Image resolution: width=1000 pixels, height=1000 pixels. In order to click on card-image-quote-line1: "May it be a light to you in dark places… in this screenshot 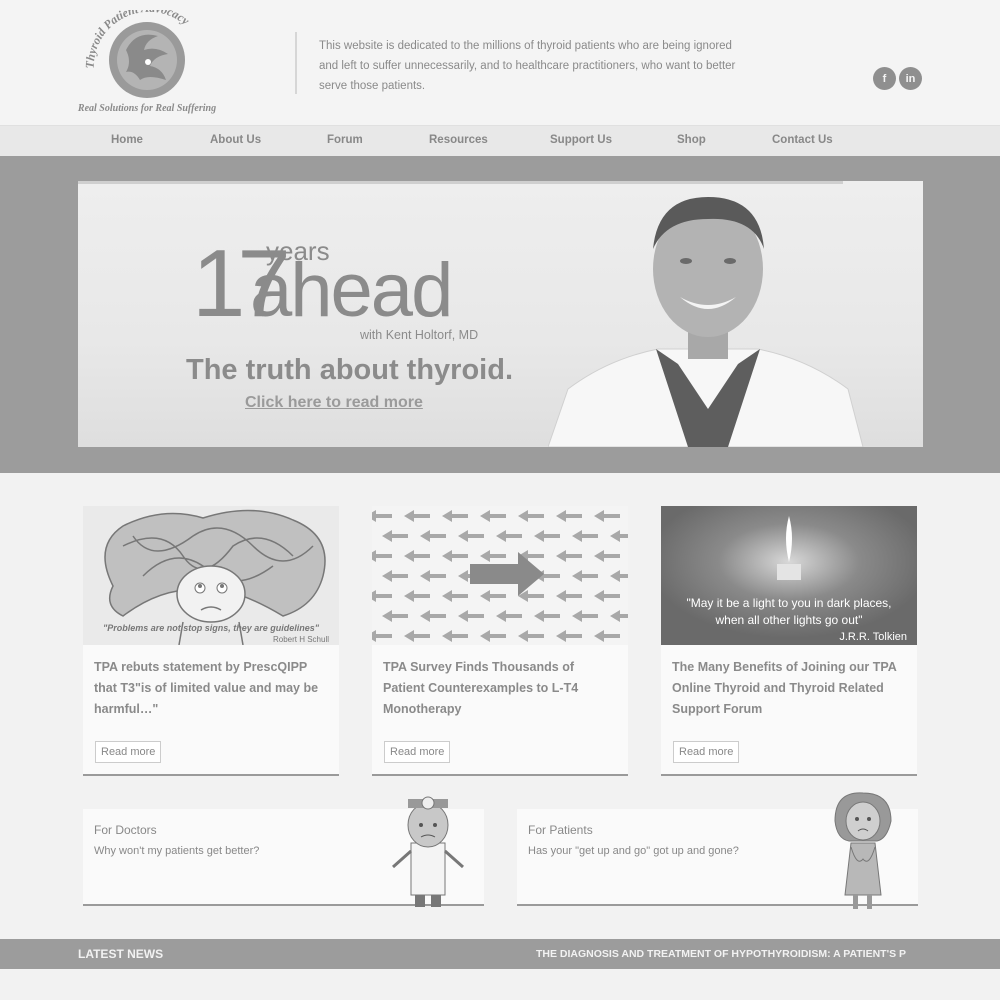, I will do `click(788, 603)`.